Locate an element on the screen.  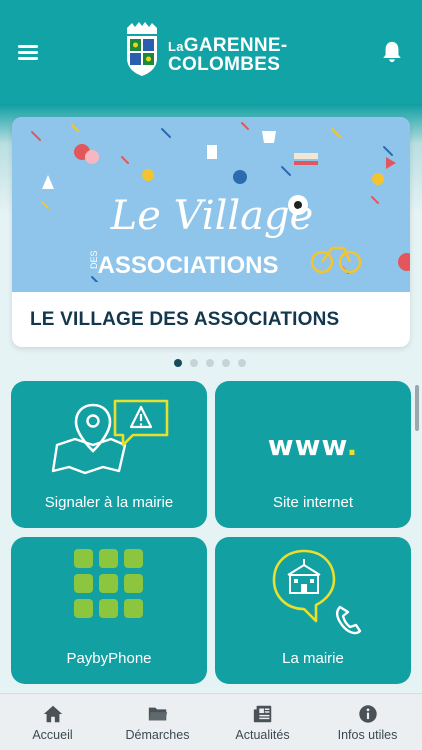
website-tile: www. Site internet is located at coordinates (313, 454).